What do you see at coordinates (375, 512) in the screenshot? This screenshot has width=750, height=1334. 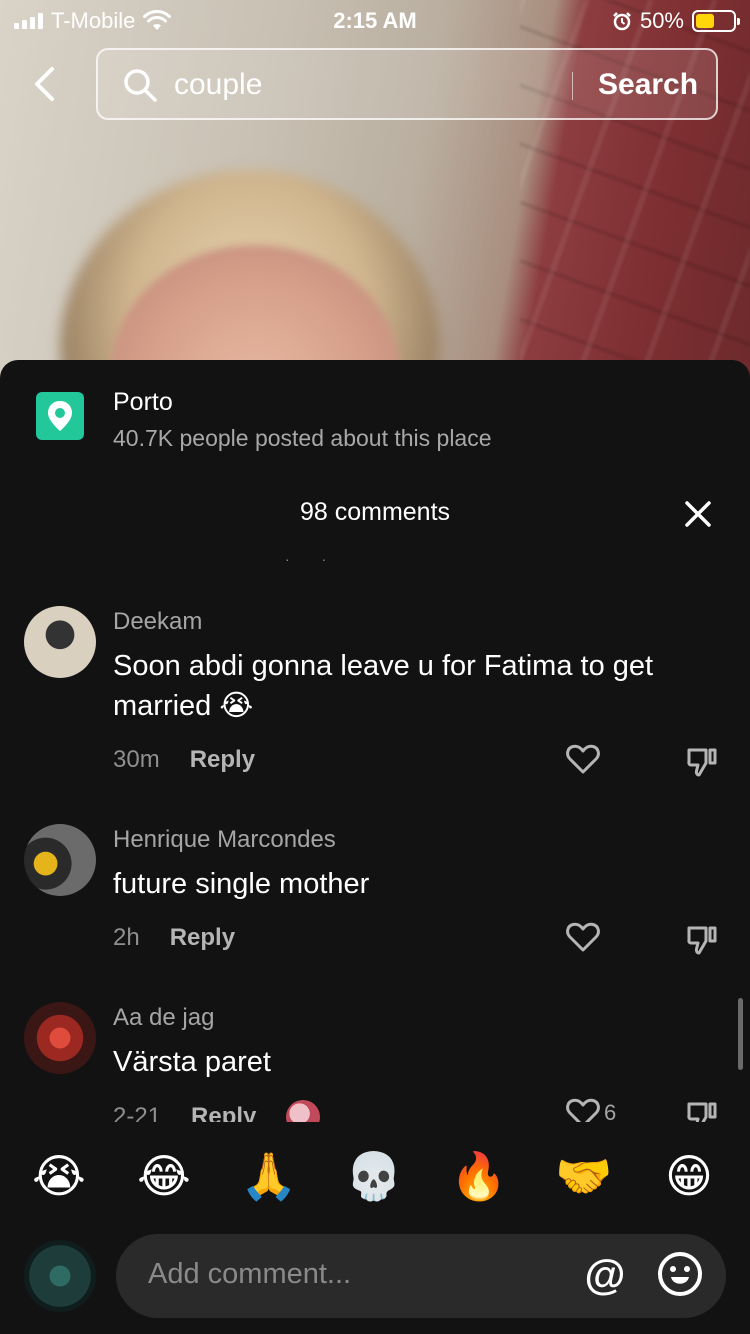 I see `comments-count-title: 98 comments` at bounding box center [375, 512].